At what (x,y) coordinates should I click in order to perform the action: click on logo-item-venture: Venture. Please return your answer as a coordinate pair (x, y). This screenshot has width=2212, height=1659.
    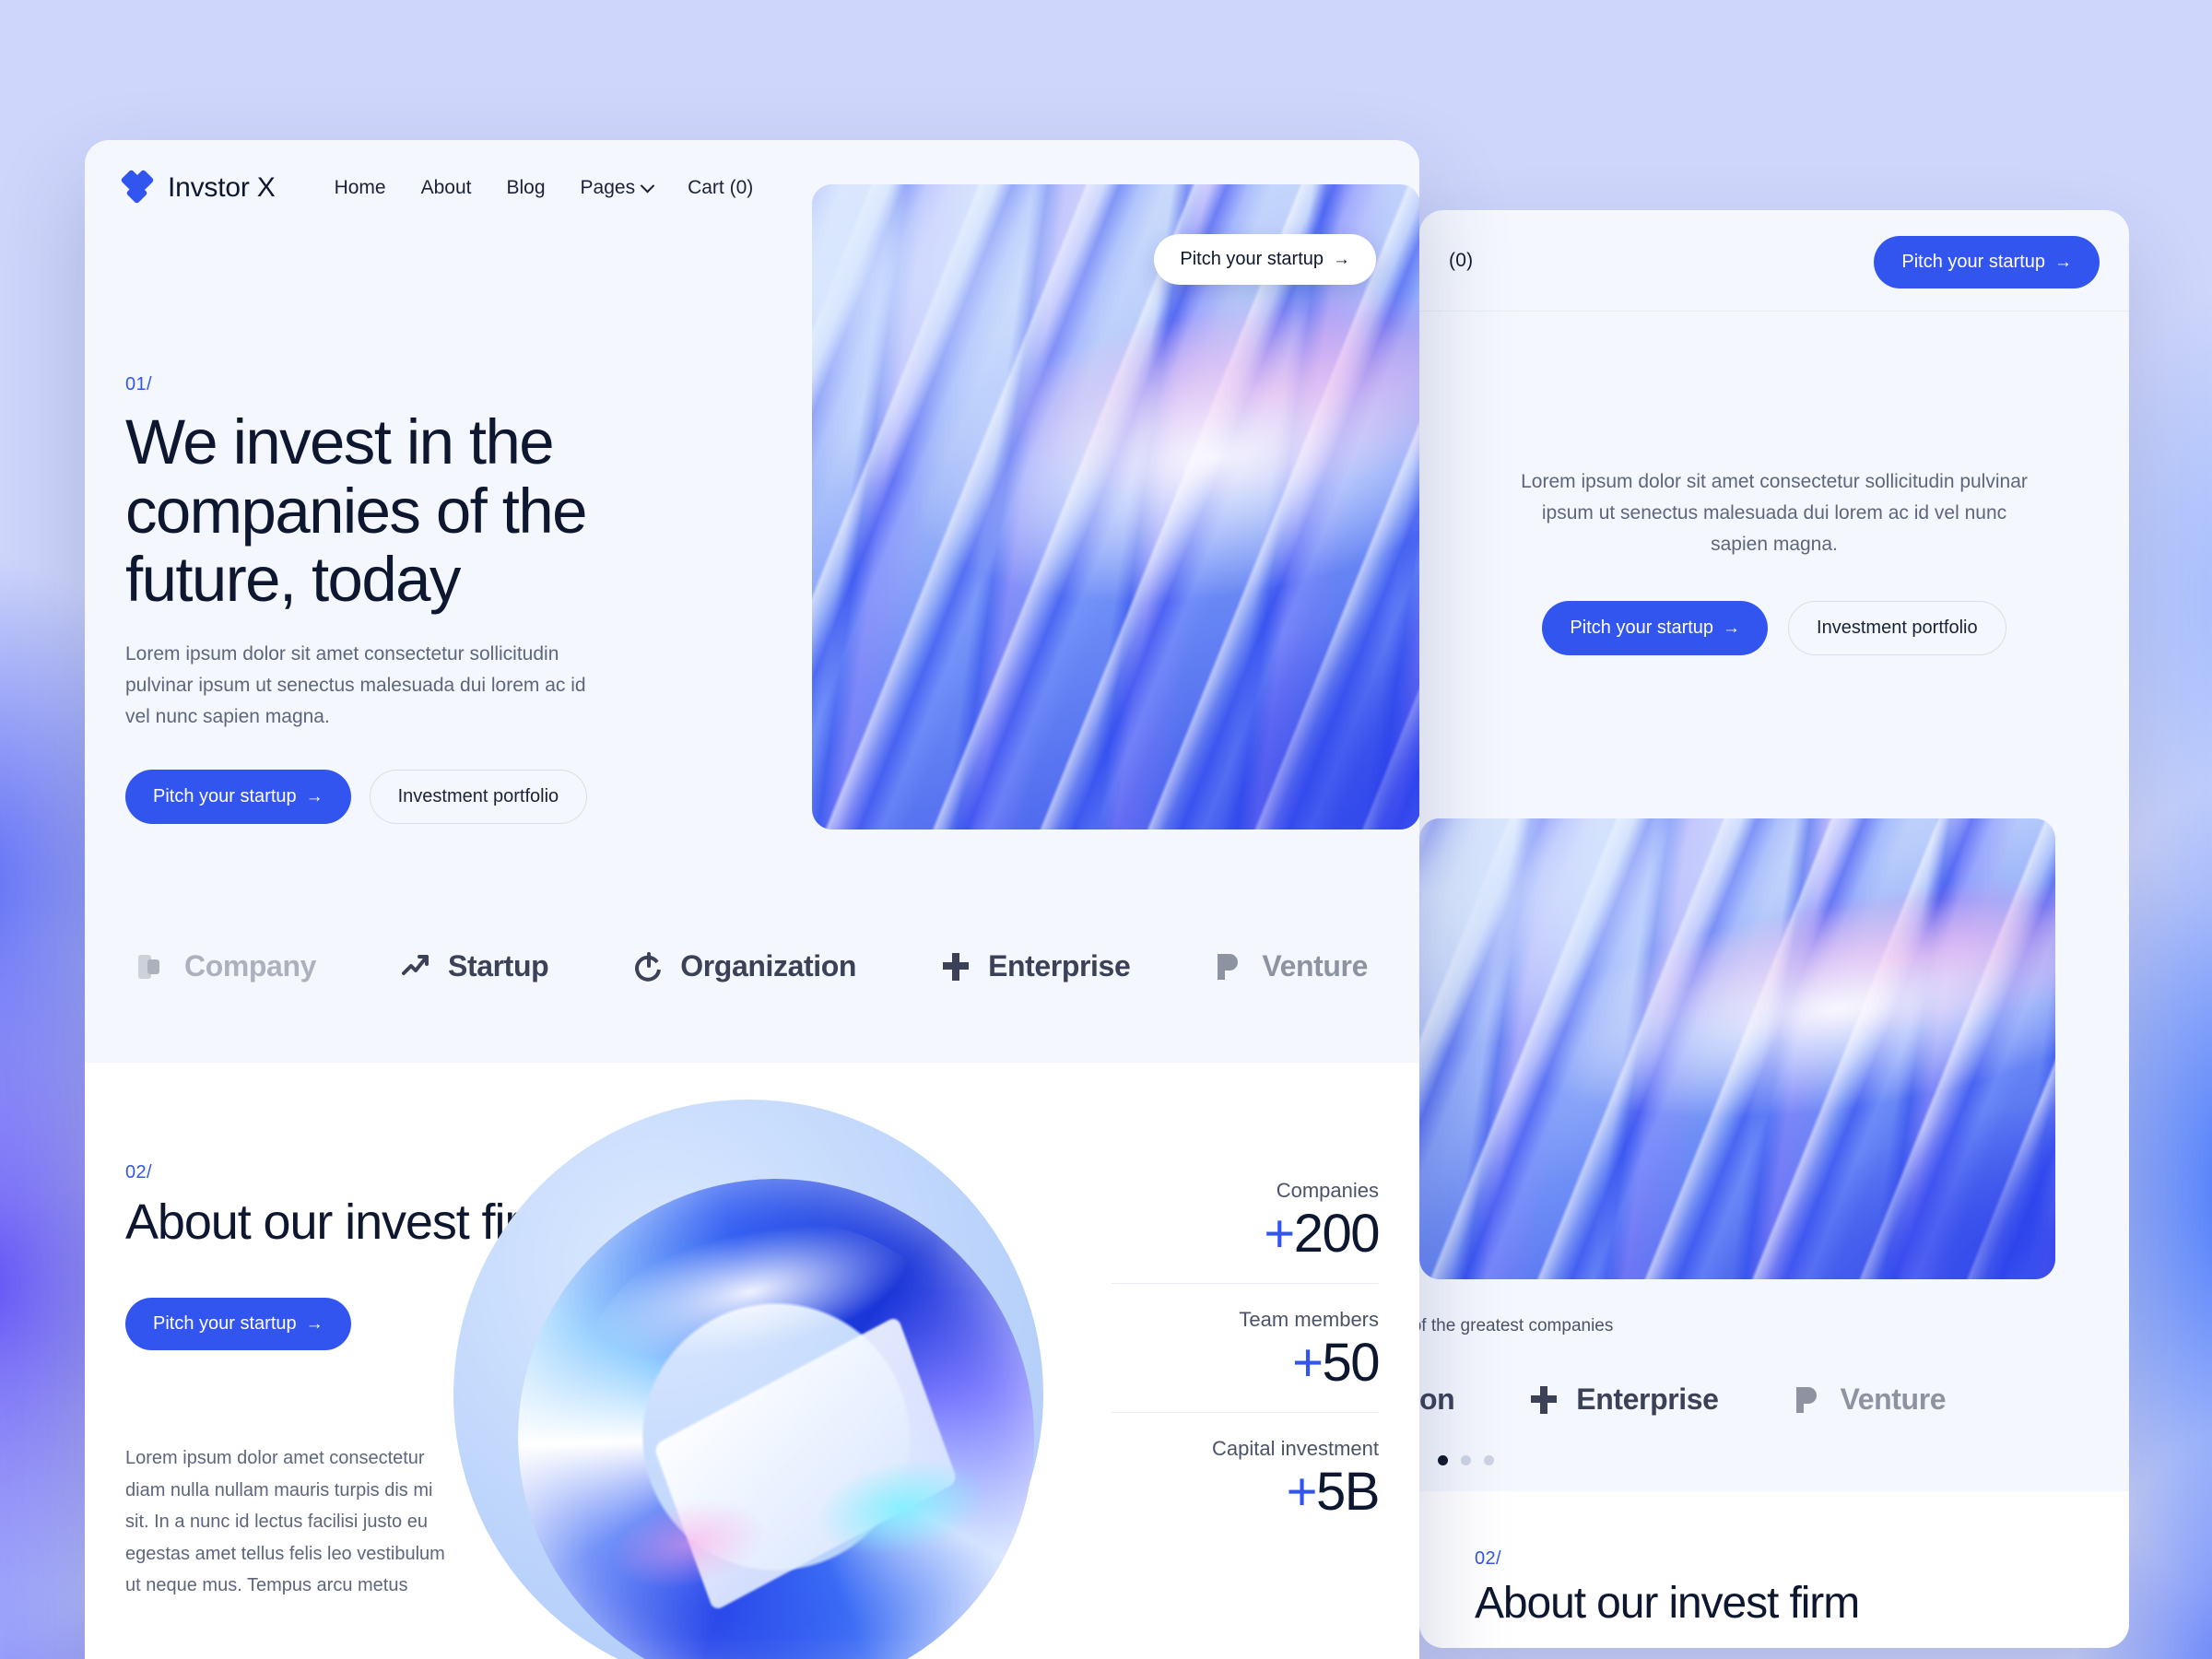
    Looking at the image, I should click on (1291, 966).